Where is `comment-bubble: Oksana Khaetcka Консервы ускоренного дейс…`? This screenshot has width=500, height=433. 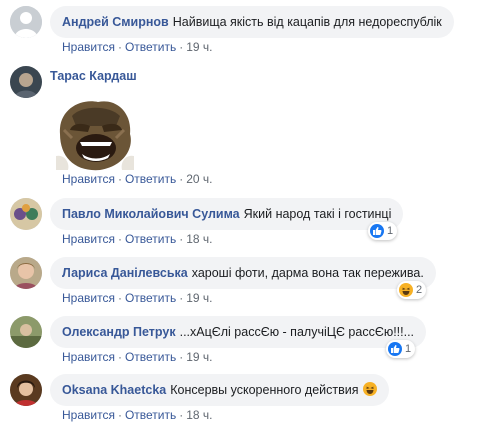
comment-bubble: Oksana Khaetcka Консервы ускоренного дейс… is located at coordinates (219, 390).